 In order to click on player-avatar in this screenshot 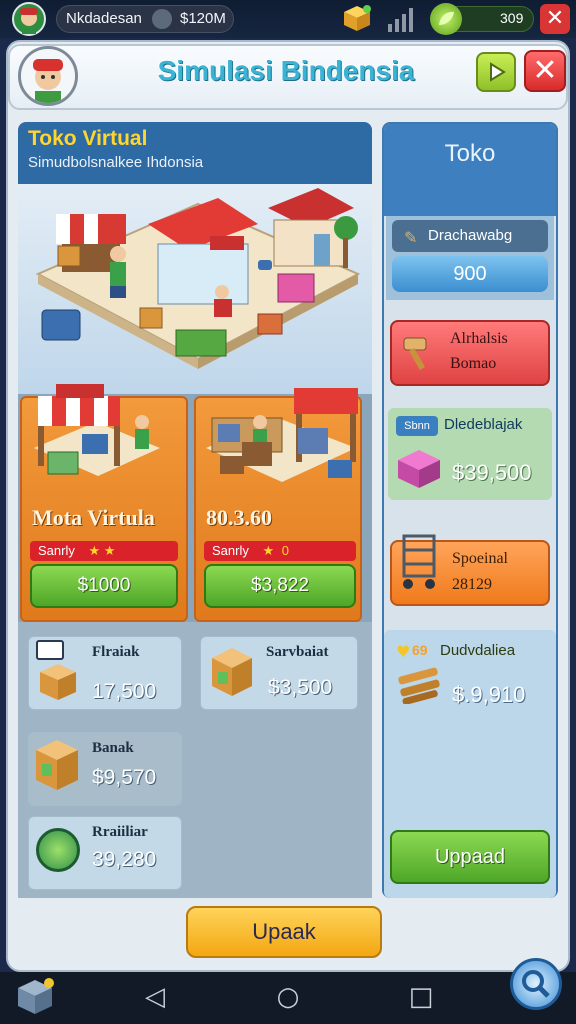, I will do `click(48, 76)`.